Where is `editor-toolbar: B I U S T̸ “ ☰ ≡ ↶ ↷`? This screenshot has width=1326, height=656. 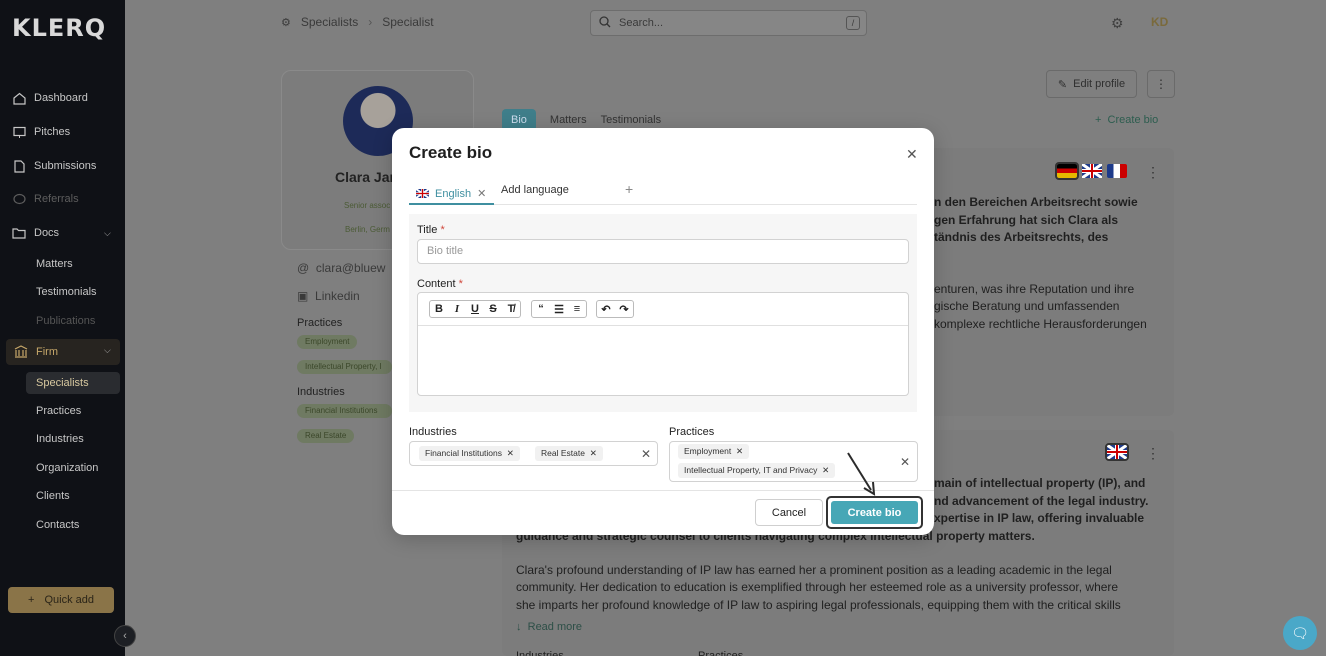
editor-toolbar: B I U S T̸ “ ☰ ≡ ↶ ↷ is located at coordinates (663, 309).